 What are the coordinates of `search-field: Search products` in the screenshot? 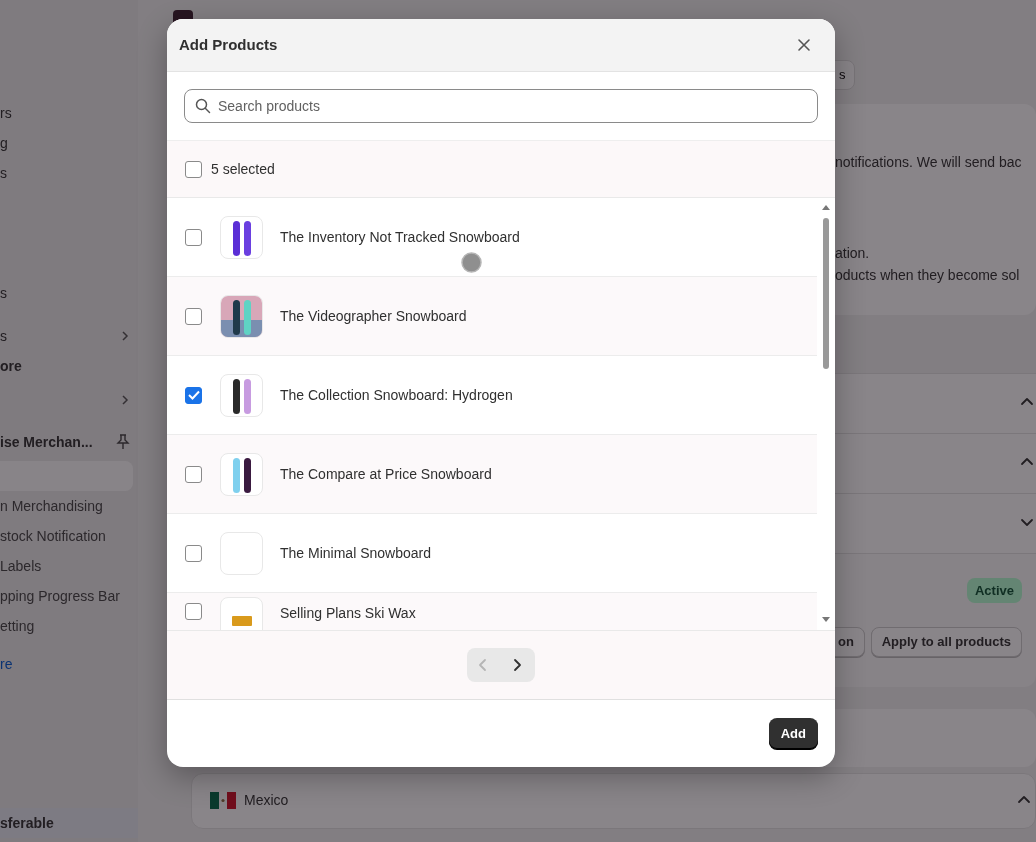 It's located at (501, 106).